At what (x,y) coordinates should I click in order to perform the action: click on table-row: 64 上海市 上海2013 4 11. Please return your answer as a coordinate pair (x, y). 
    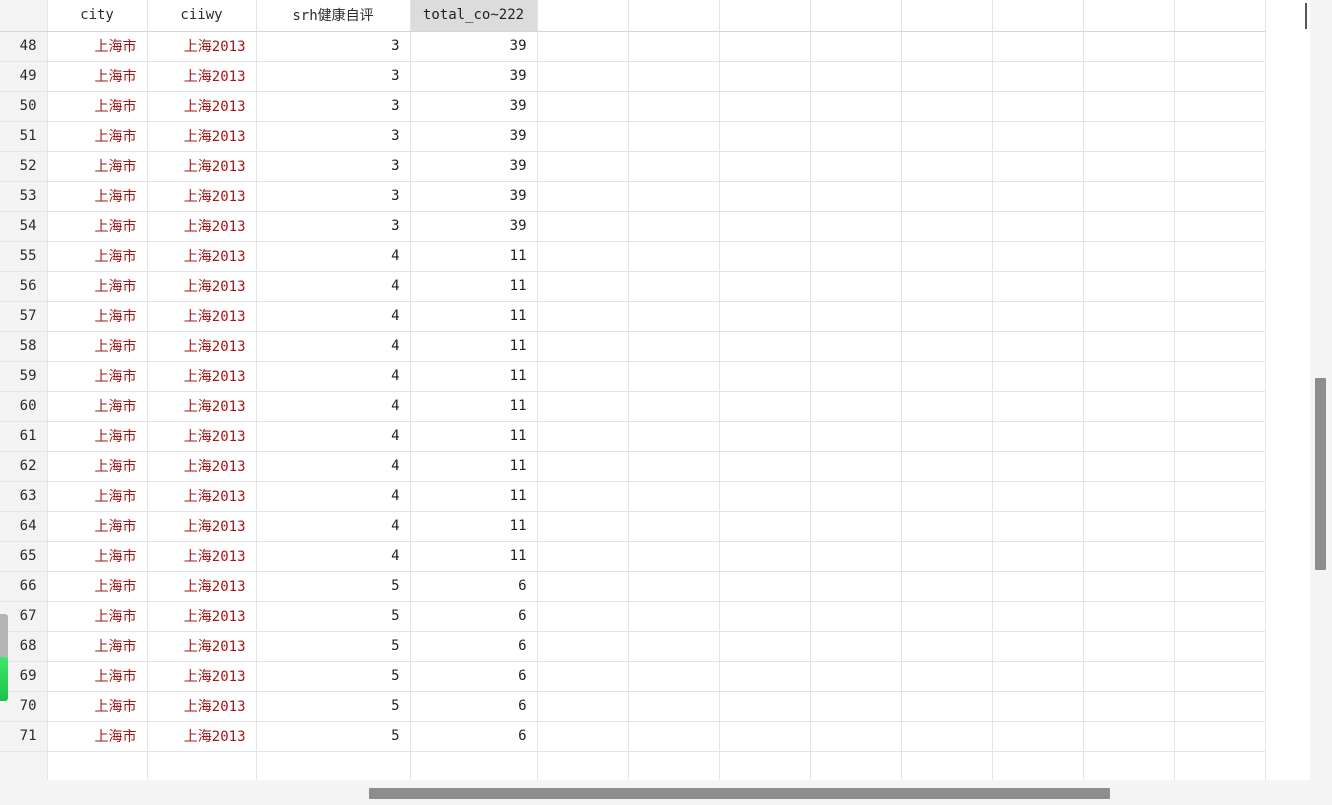
    Looking at the image, I should click on (633, 526).